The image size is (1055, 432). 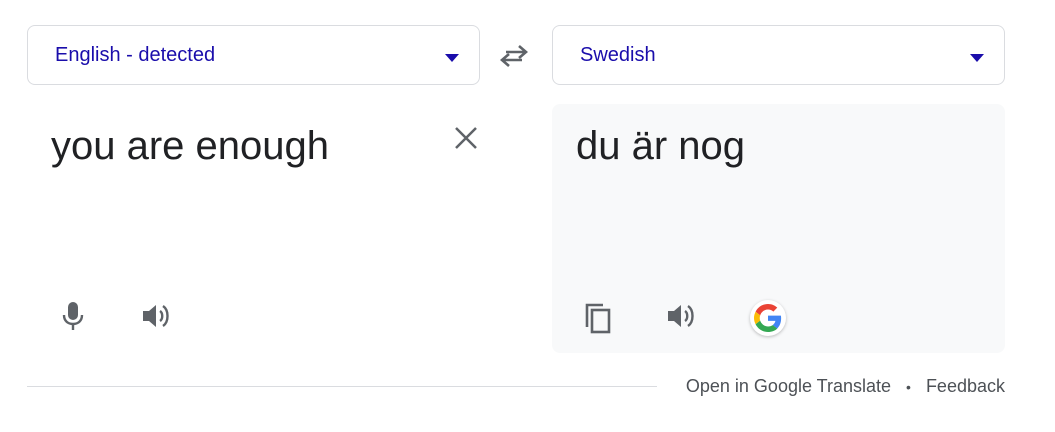 I want to click on microphone-icon, so click(x=73, y=316).